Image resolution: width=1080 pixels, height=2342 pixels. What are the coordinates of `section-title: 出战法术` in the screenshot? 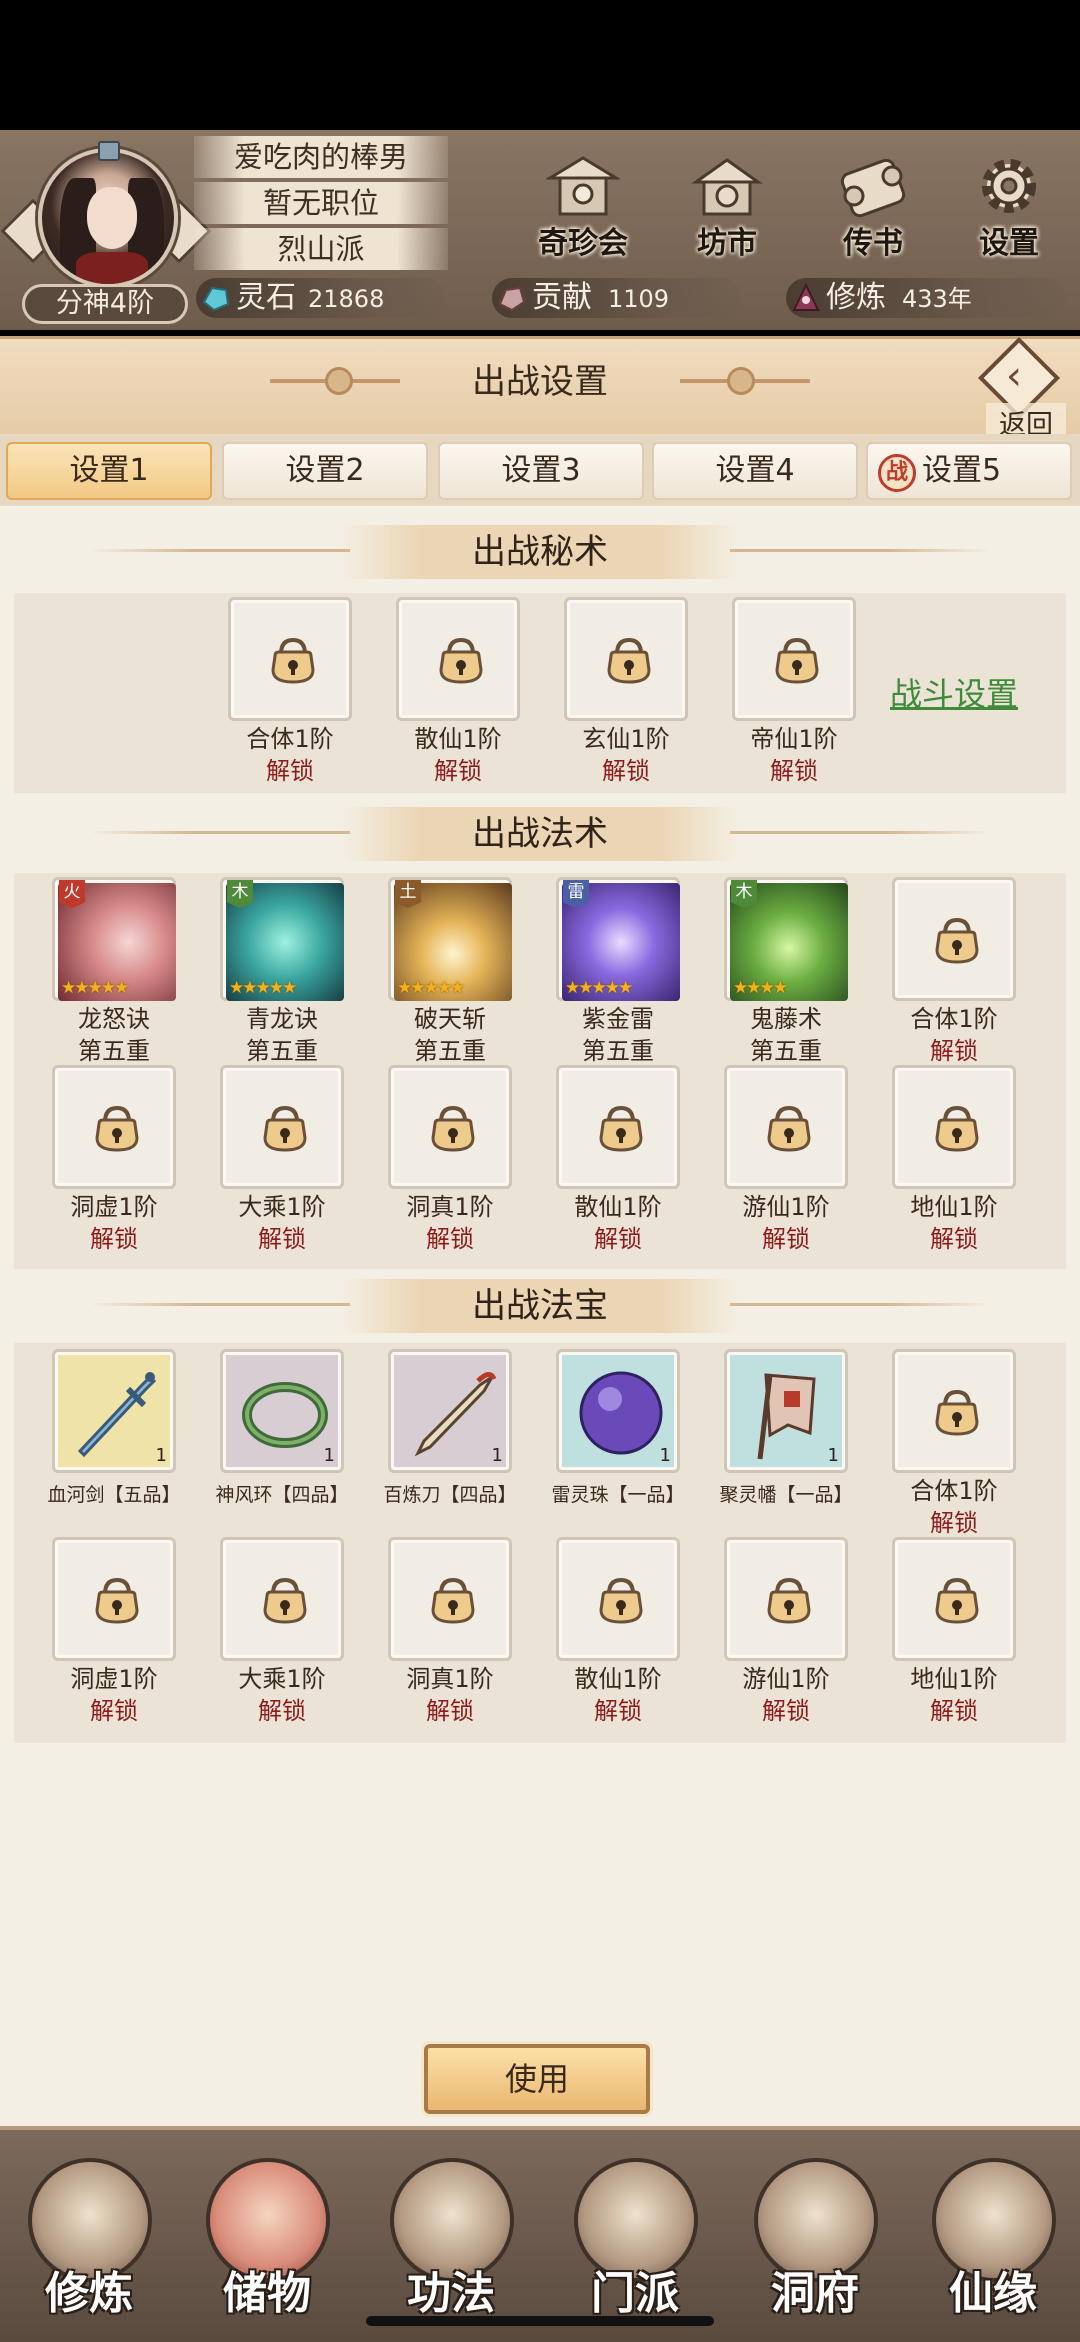 It's located at (540, 834).